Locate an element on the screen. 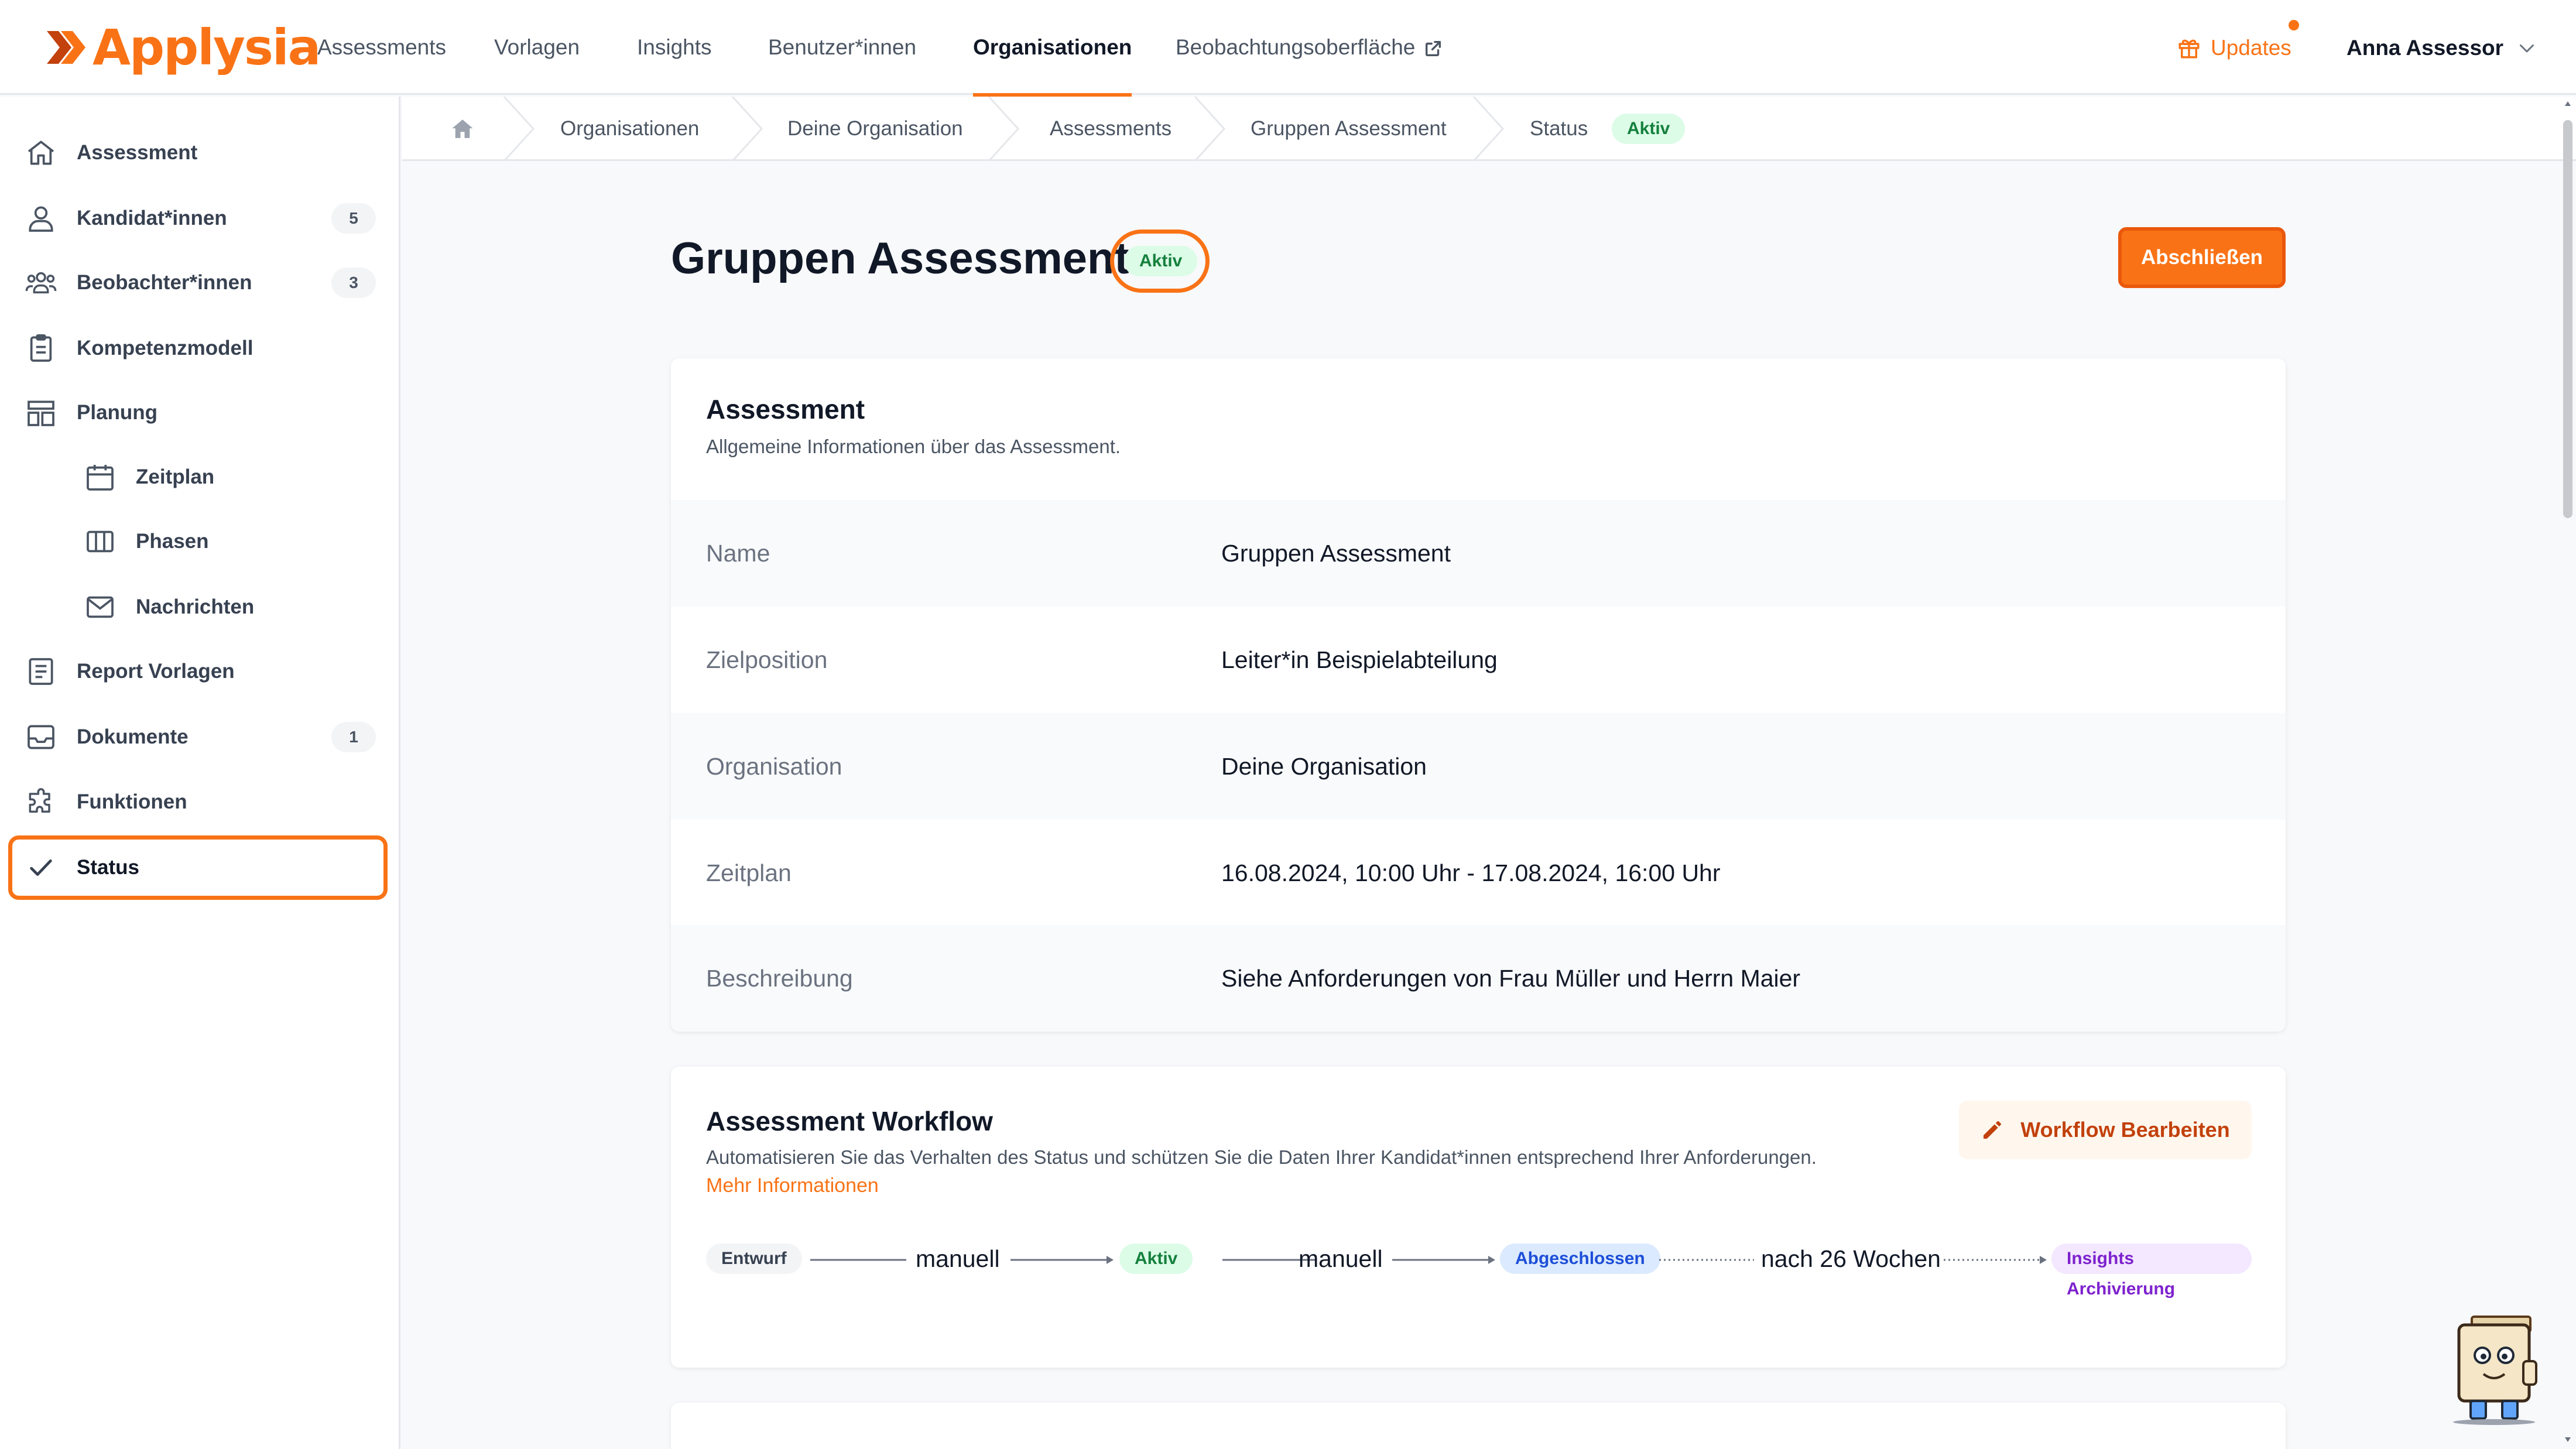  more-info-link: Mehr Informationen is located at coordinates (792, 1185).